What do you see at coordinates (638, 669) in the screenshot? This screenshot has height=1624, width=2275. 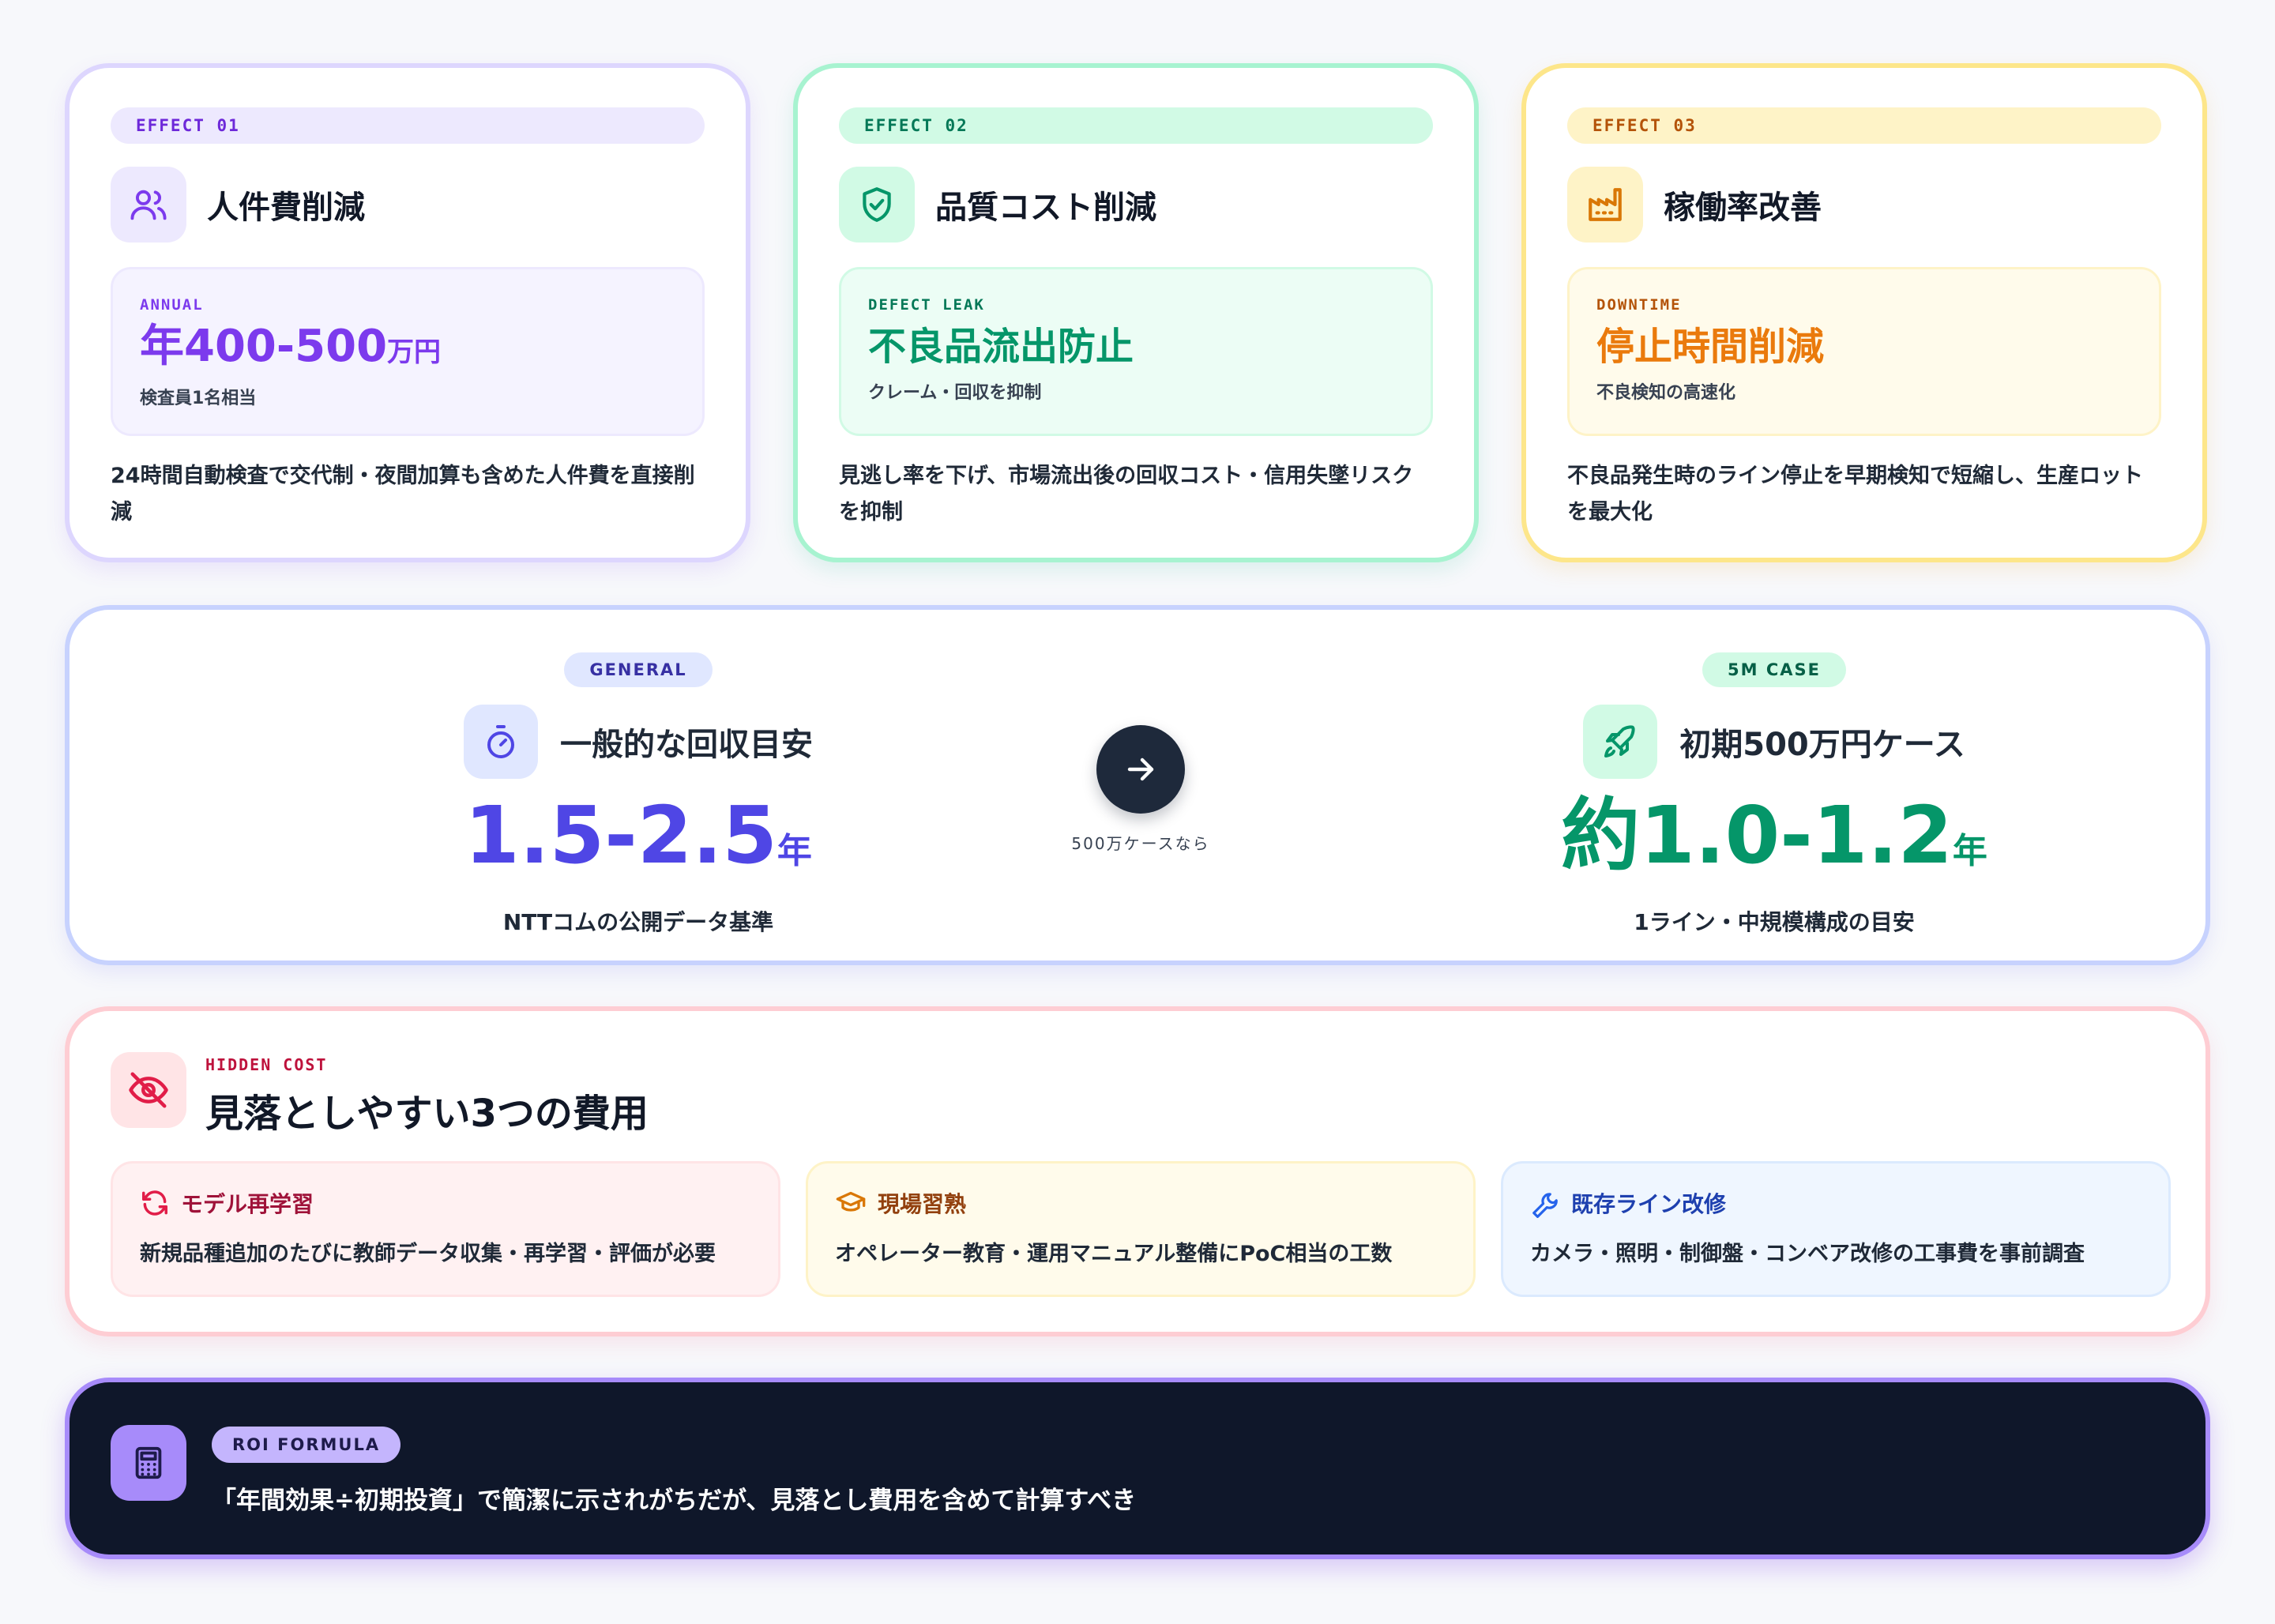 I see `payback-tag: GENERAL` at bounding box center [638, 669].